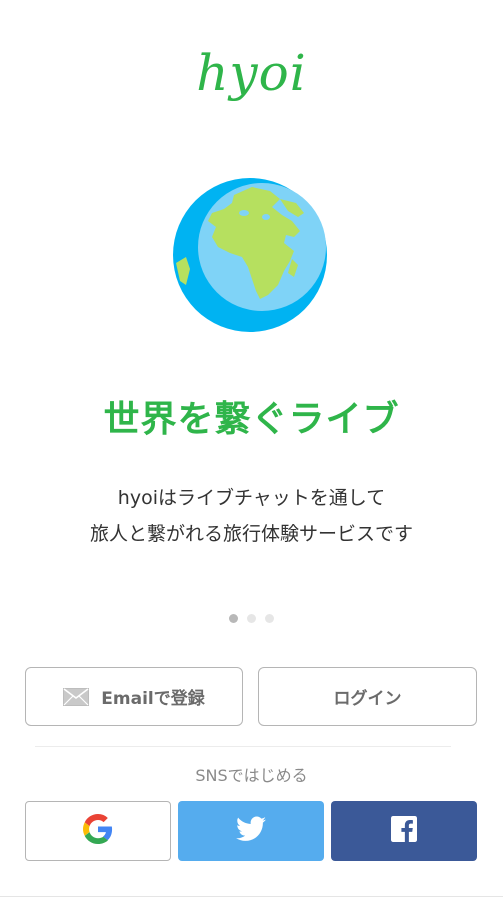 The image size is (503, 897). What do you see at coordinates (367, 699) in the screenshot?
I see `login-label: ログイン` at bounding box center [367, 699].